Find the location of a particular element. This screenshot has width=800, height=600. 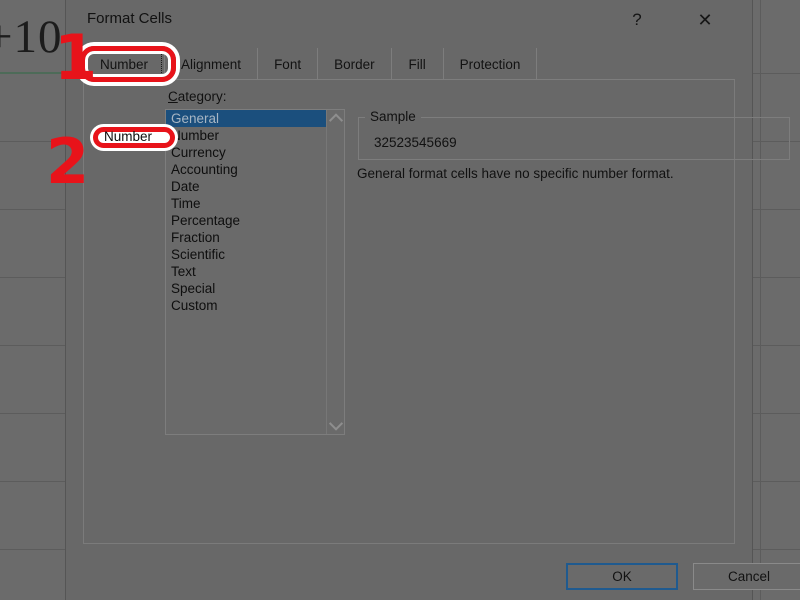

cancel-button: Cancel is located at coordinates (746, 576).